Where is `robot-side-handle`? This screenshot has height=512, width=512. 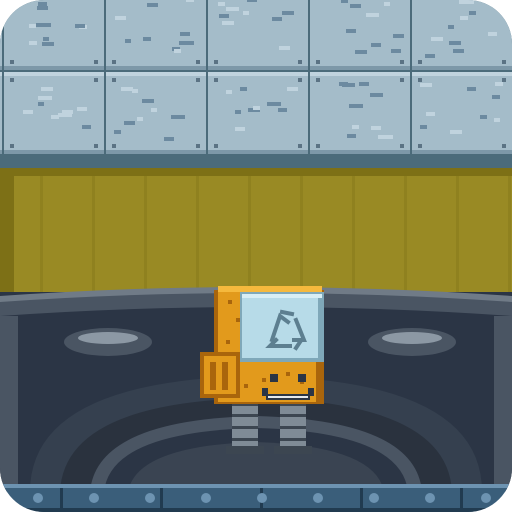 robot-side-handle is located at coordinates (220, 375).